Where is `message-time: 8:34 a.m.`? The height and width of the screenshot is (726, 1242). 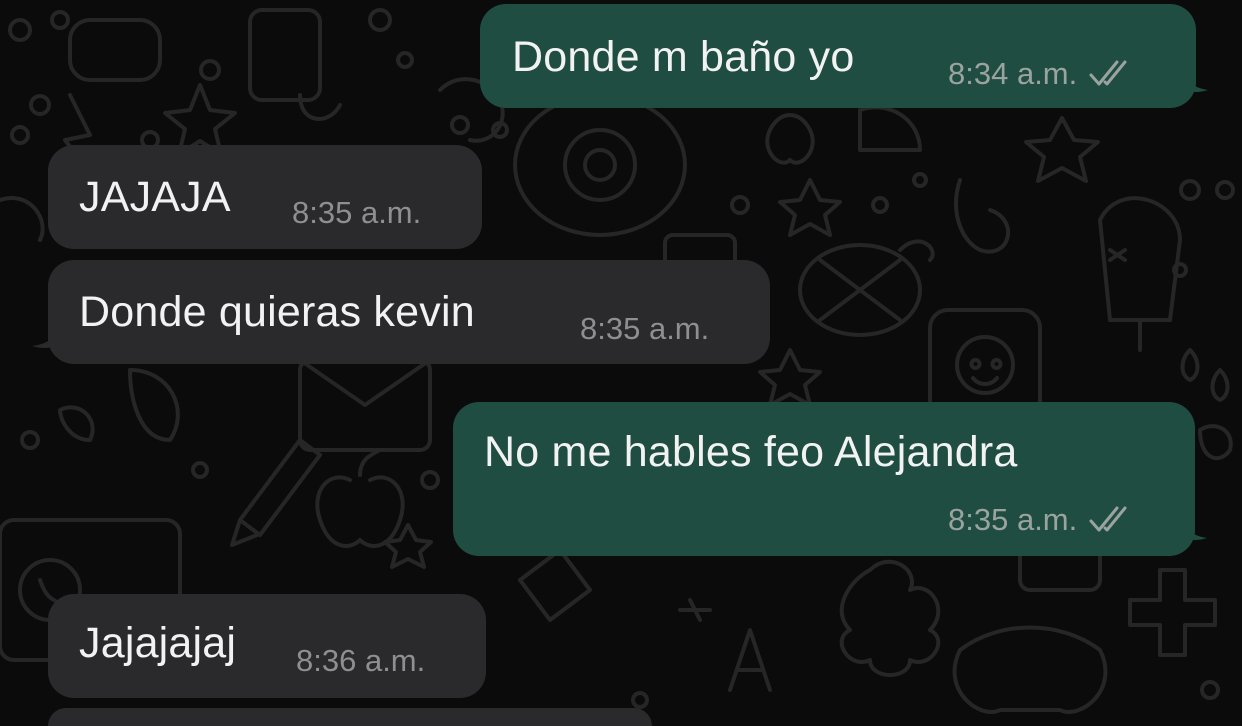 message-time: 8:34 a.m. is located at coordinates (1013, 73).